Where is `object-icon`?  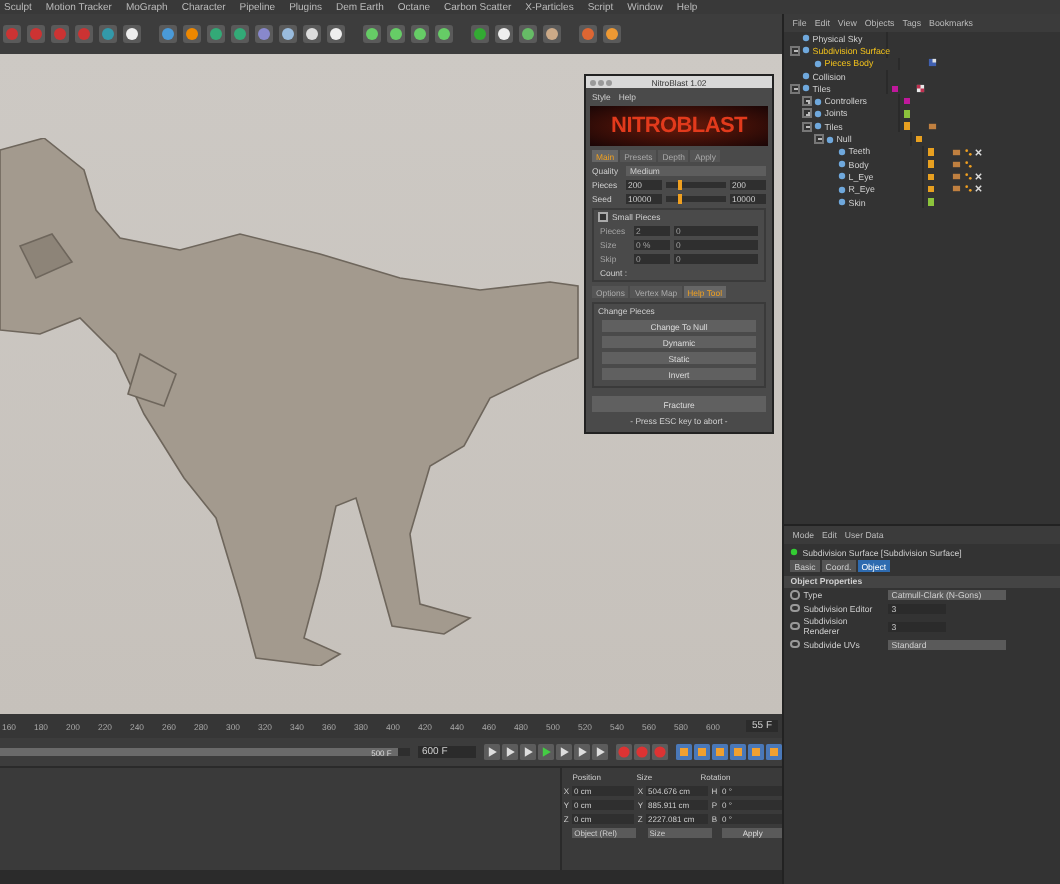 object-icon is located at coordinates (794, 552).